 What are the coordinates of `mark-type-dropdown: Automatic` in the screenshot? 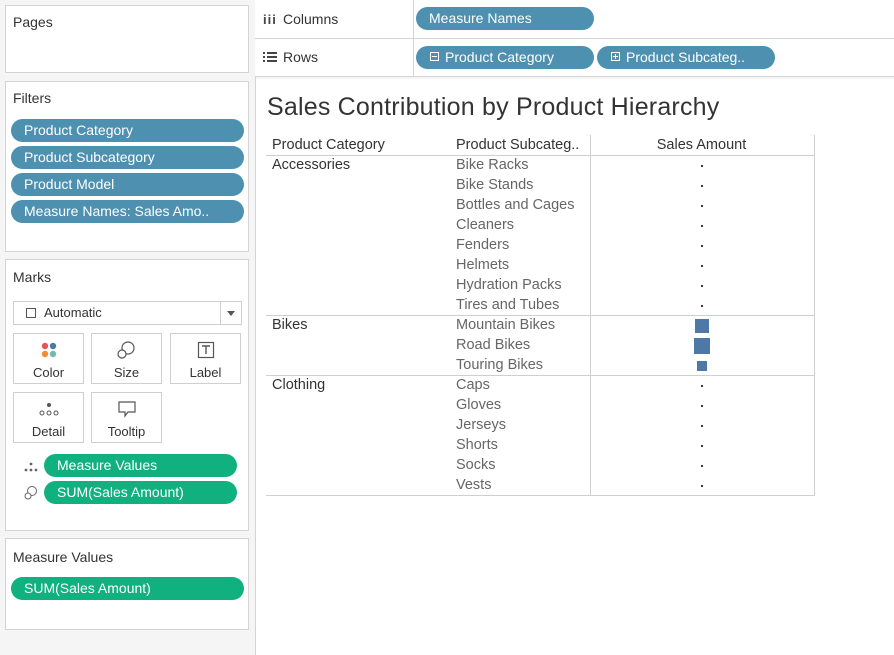 It's located at (127, 313).